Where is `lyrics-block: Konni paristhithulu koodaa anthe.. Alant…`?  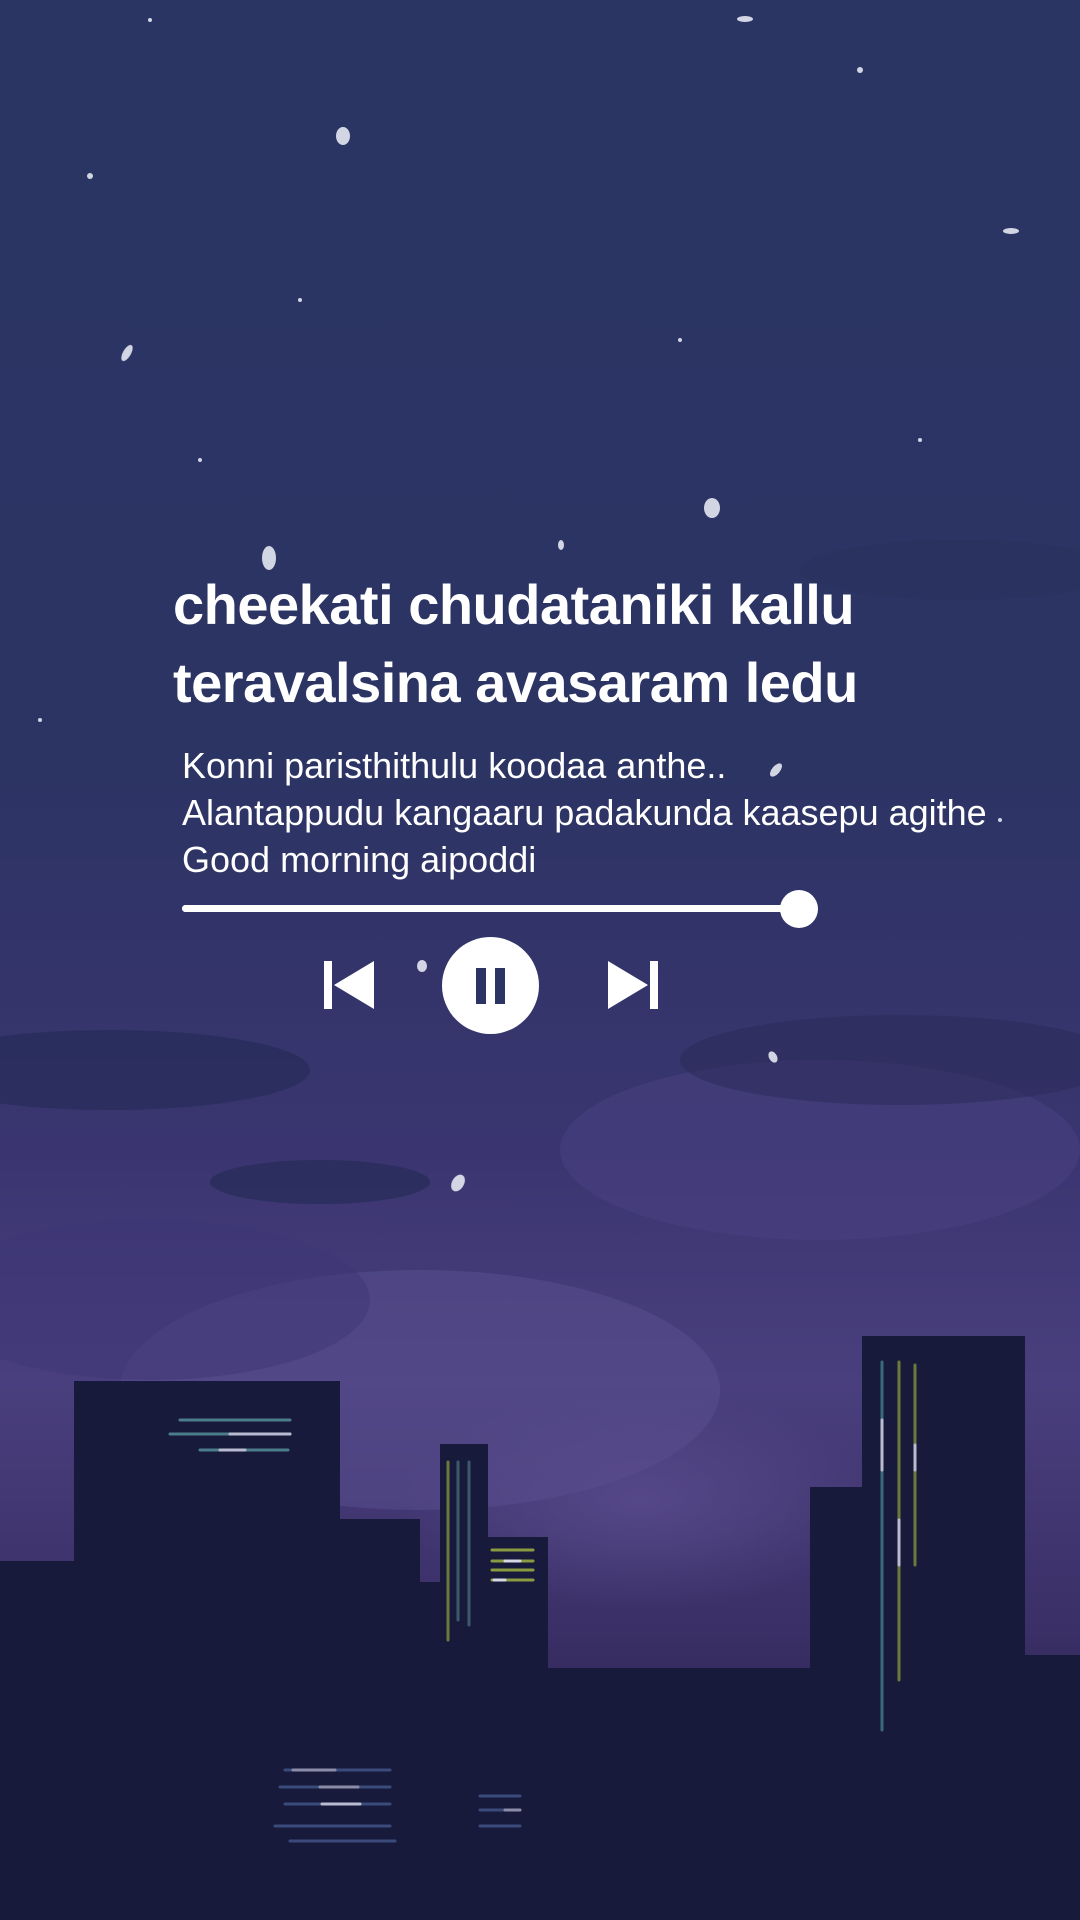
lyrics-block: Konni paristhithulu koodaa anthe.. Alant… is located at coordinates (612, 812).